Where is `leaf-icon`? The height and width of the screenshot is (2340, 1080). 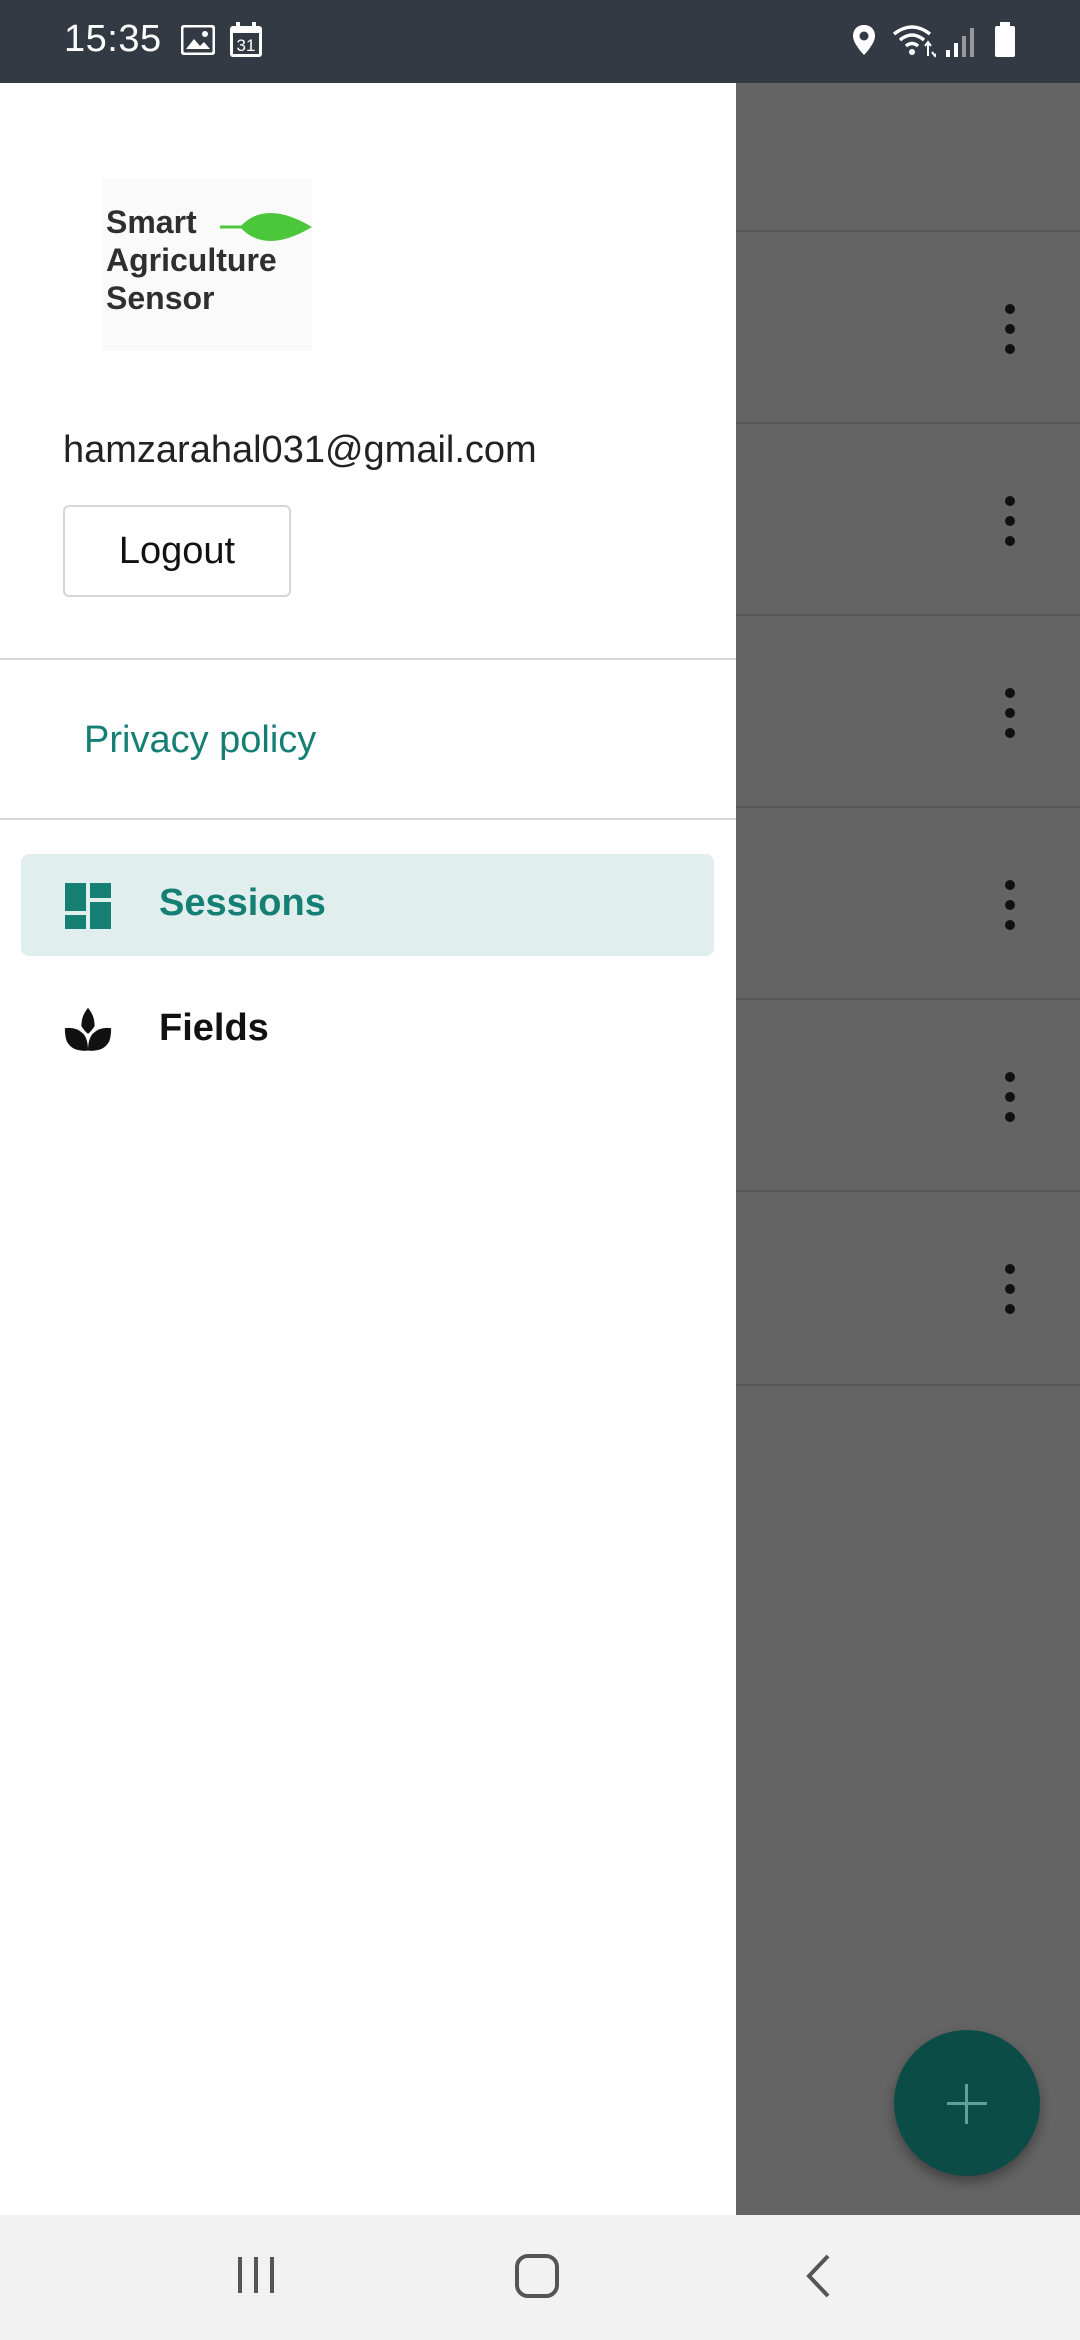 leaf-icon is located at coordinates (266, 227).